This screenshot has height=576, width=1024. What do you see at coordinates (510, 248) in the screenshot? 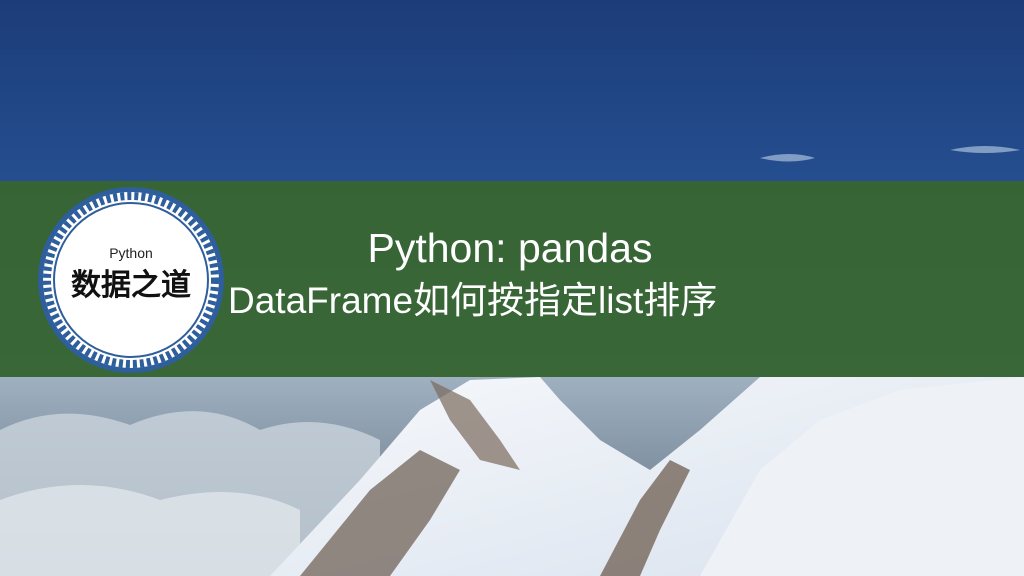
I see `title-line-1: Python: pandas` at bounding box center [510, 248].